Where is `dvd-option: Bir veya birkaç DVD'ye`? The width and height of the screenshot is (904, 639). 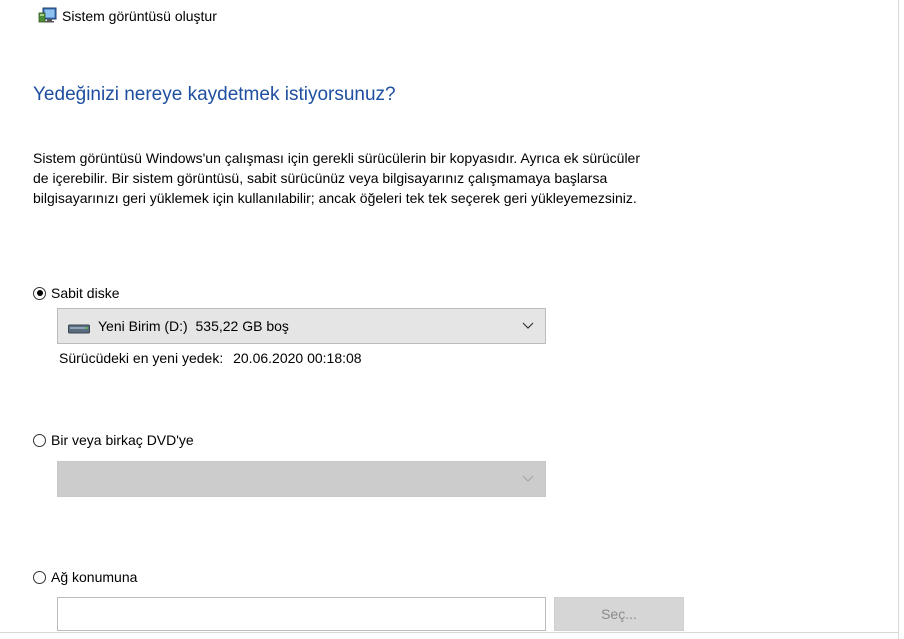
dvd-option: Bir veya birkaç DVD'ye is located at coordinates (113, 440).